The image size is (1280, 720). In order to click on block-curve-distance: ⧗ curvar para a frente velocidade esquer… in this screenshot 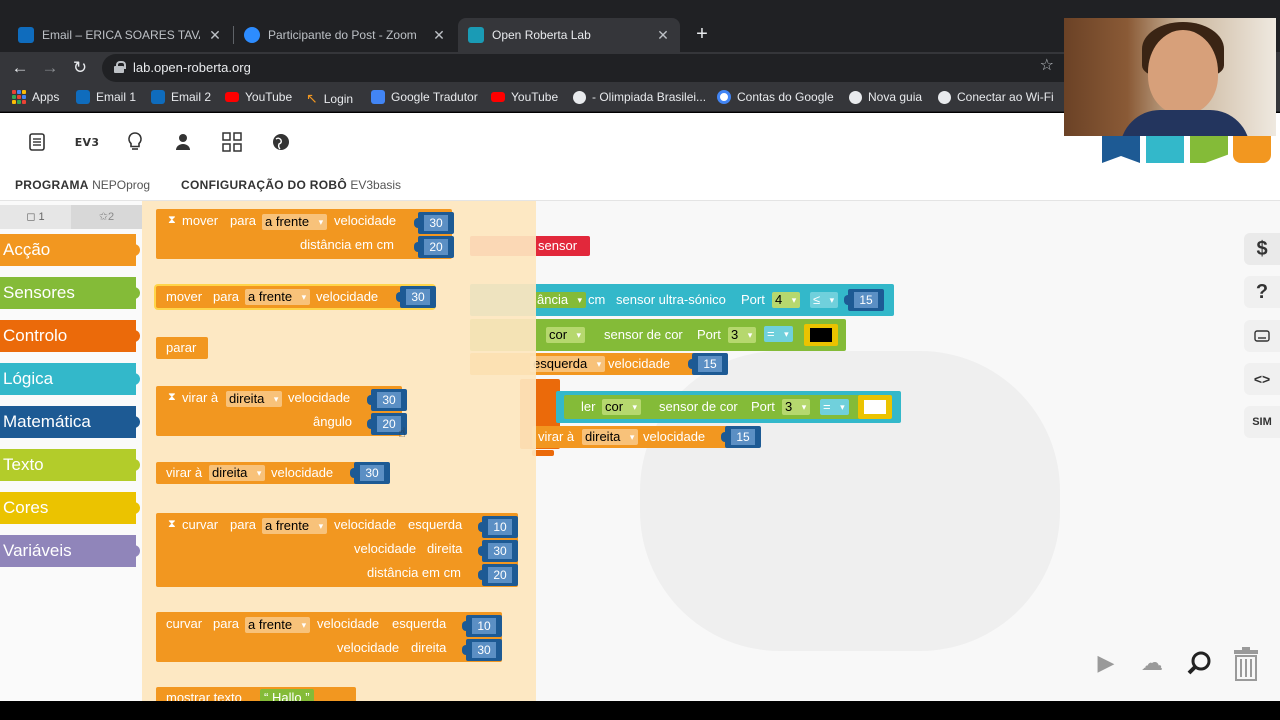, I will do `click(337, 550)`.